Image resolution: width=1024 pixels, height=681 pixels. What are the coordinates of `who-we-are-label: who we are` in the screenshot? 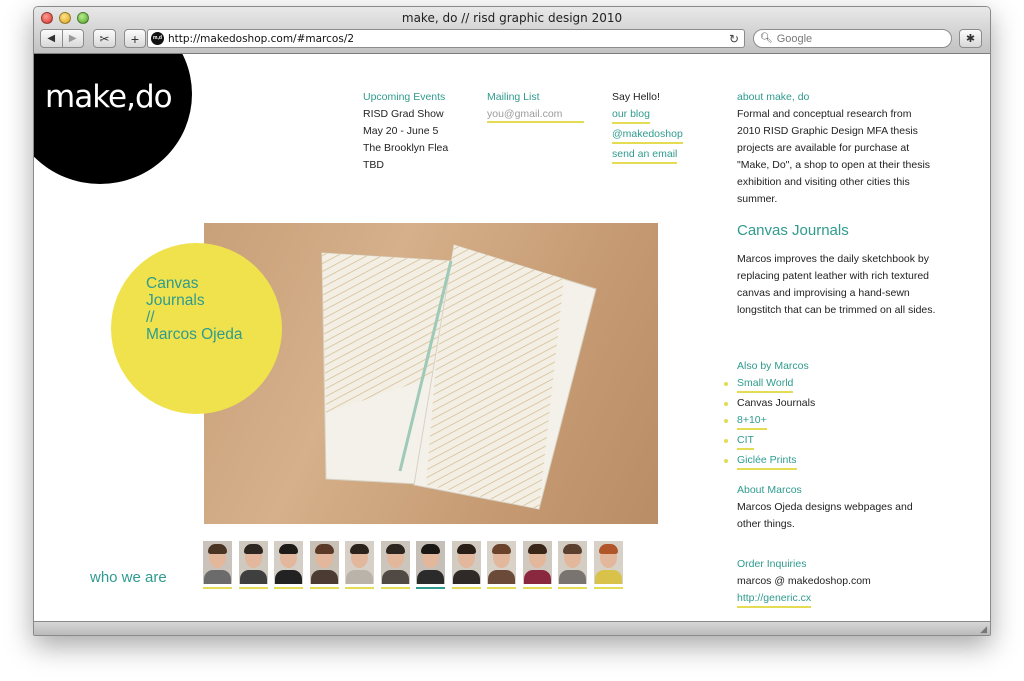 It's located at (128, 577).